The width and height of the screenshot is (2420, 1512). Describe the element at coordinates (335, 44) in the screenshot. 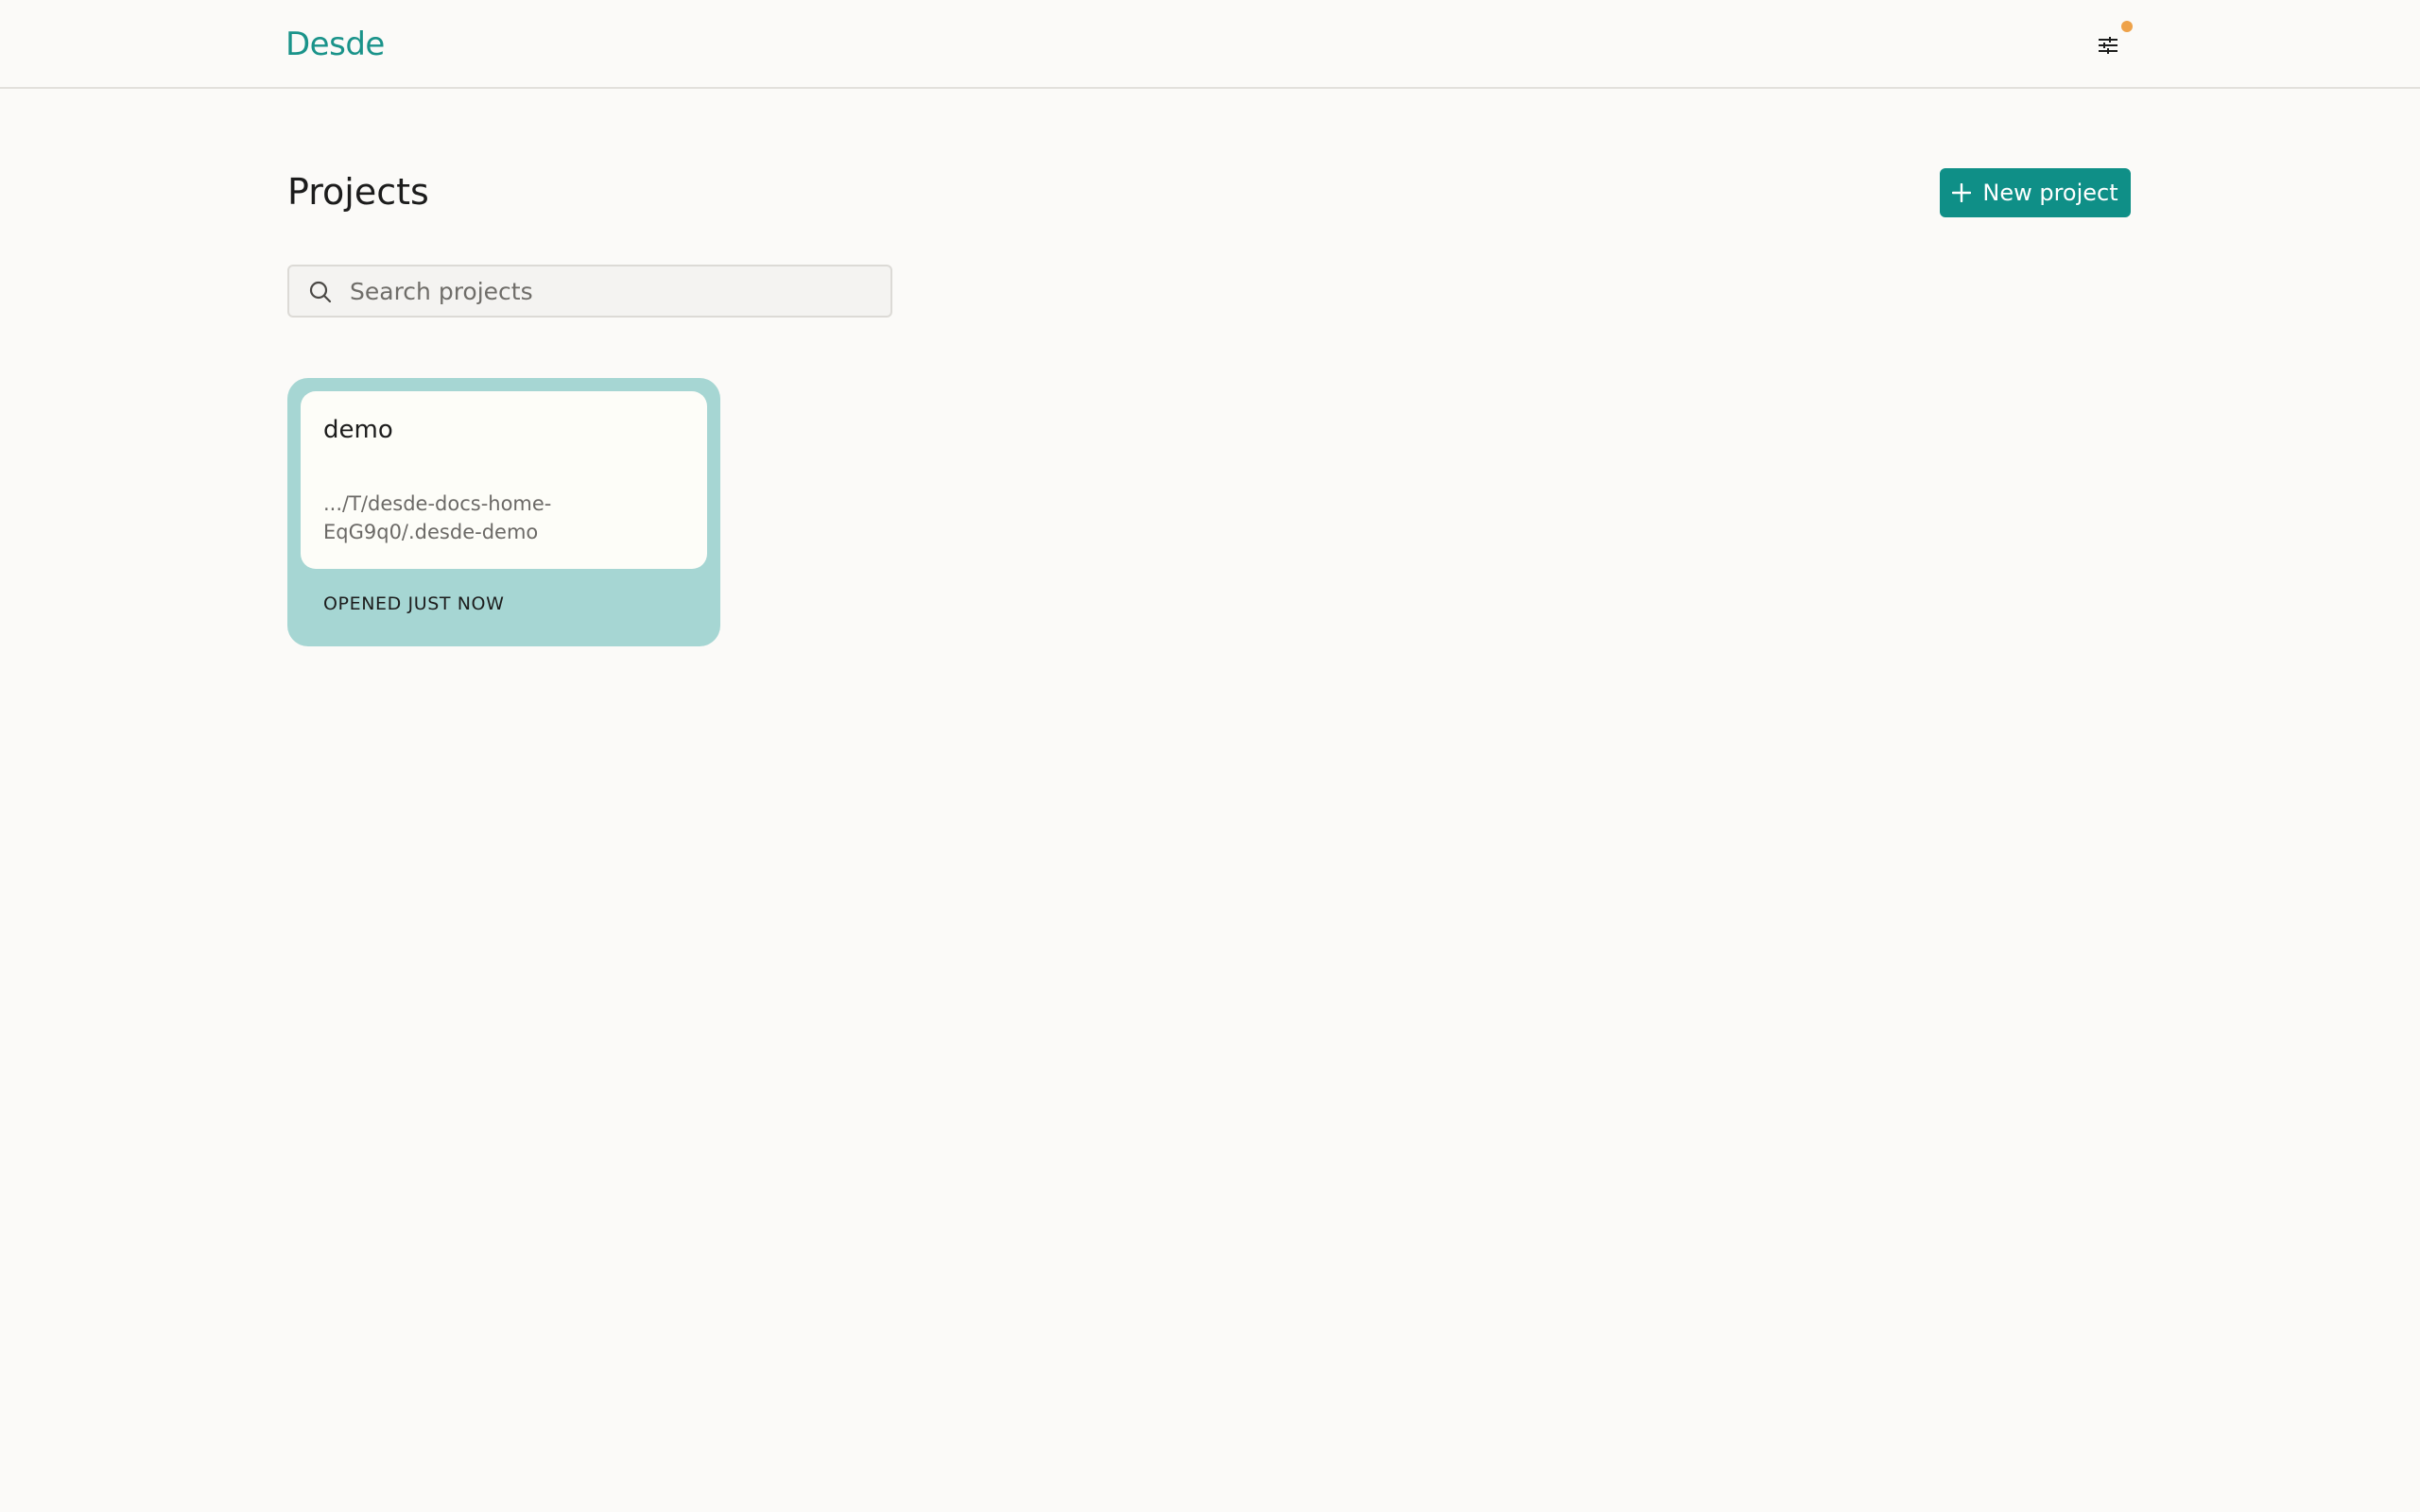

I see `app-logo: Desde` at that location.